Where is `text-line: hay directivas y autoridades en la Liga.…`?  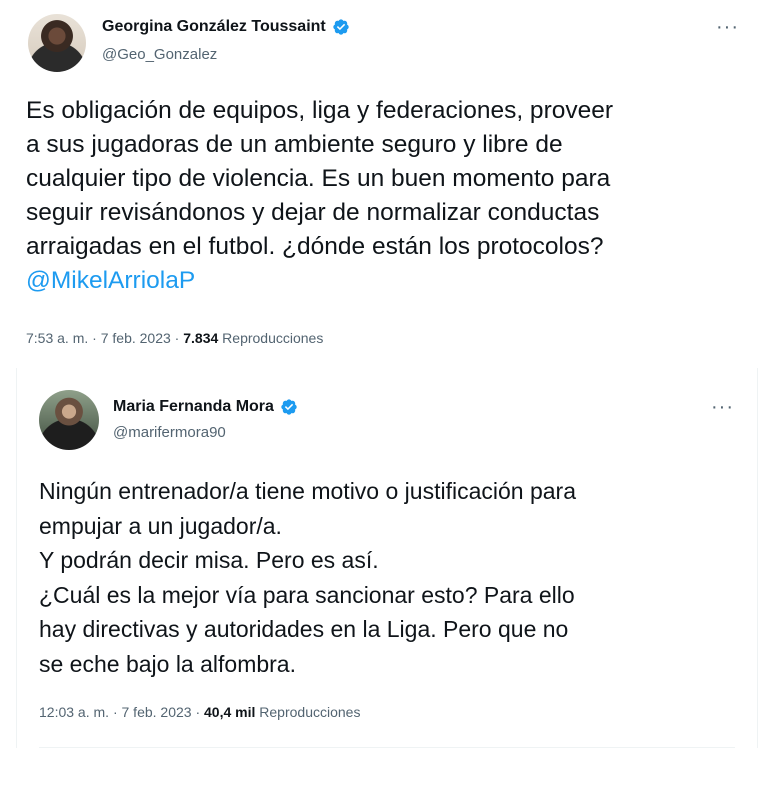 text-line: hay directivas y autoridades en la Liga.… is located at coordinates (304, 629).